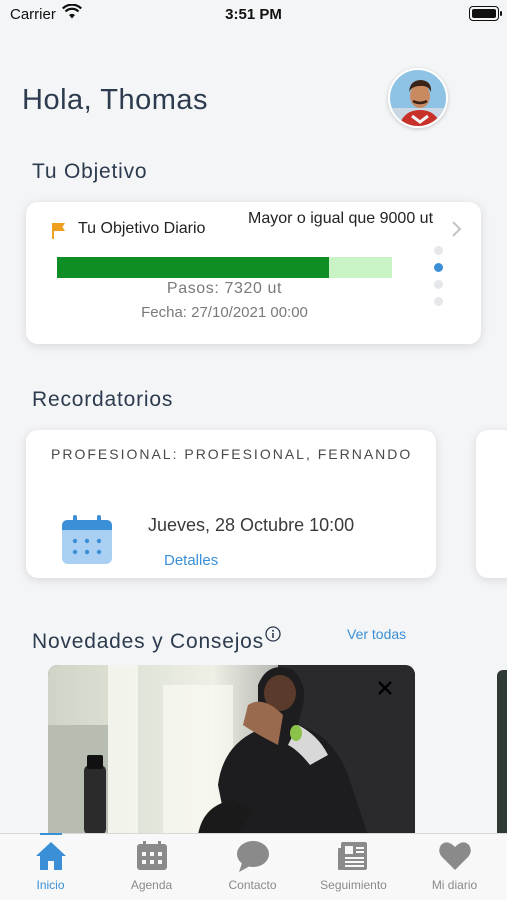  Describe the element at coordinates (455, 856) in the screenshot. I see `heart-icon` at that location.